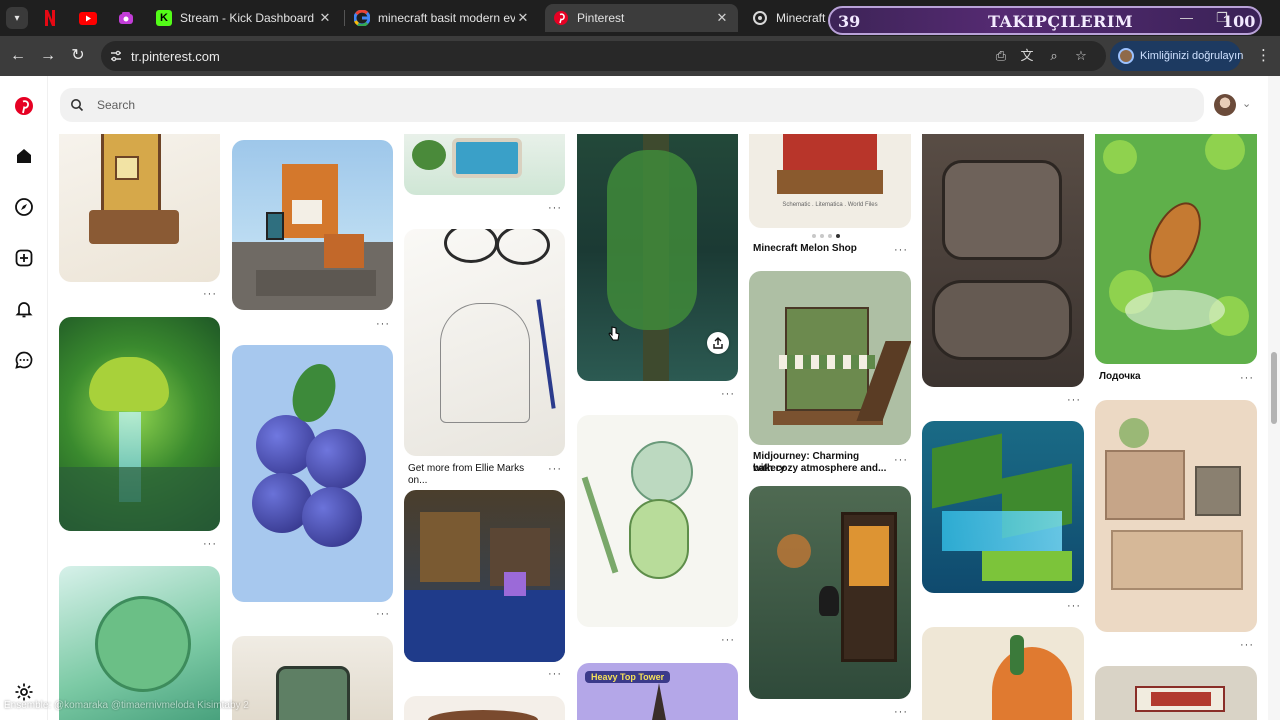 The width and height of the screenshot is (1280, 720). What do you see at coordinates (24, 156) in the screenshot?
I see `home-icon` at bounding box center [24, 156].